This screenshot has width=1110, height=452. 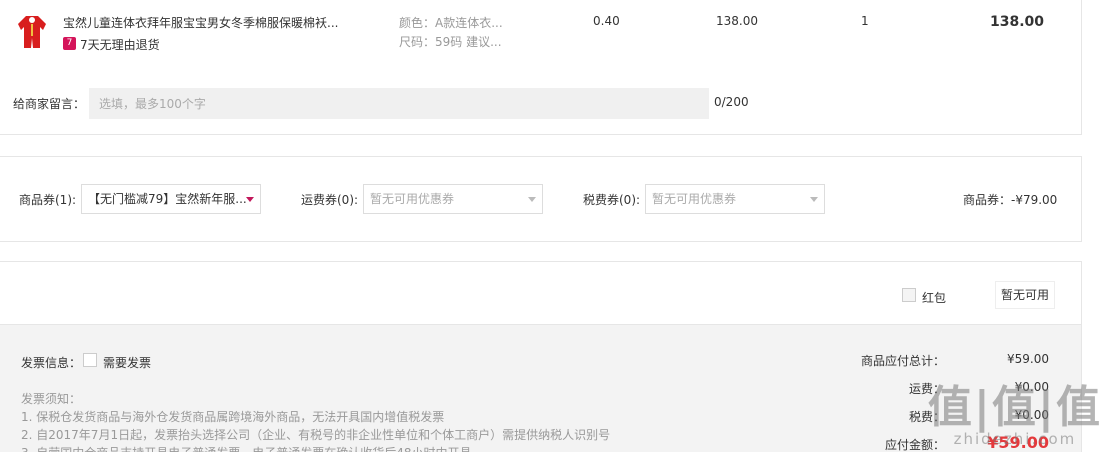 What do you see at coordinates (1010, 200) in the screenshot?
I see `coupon-discount: 商品券：-¥79.00` at bounding box center [1010, 200].